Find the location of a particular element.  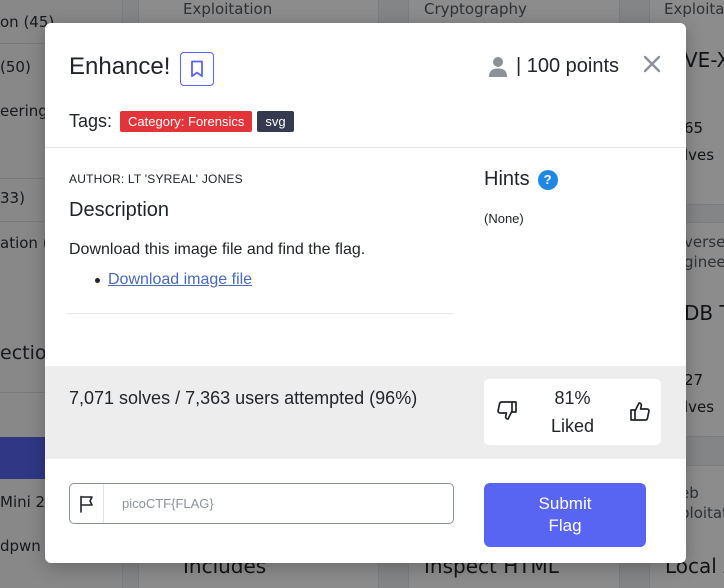

challenge-title: Enhance! is located at coordinates (120, 66).